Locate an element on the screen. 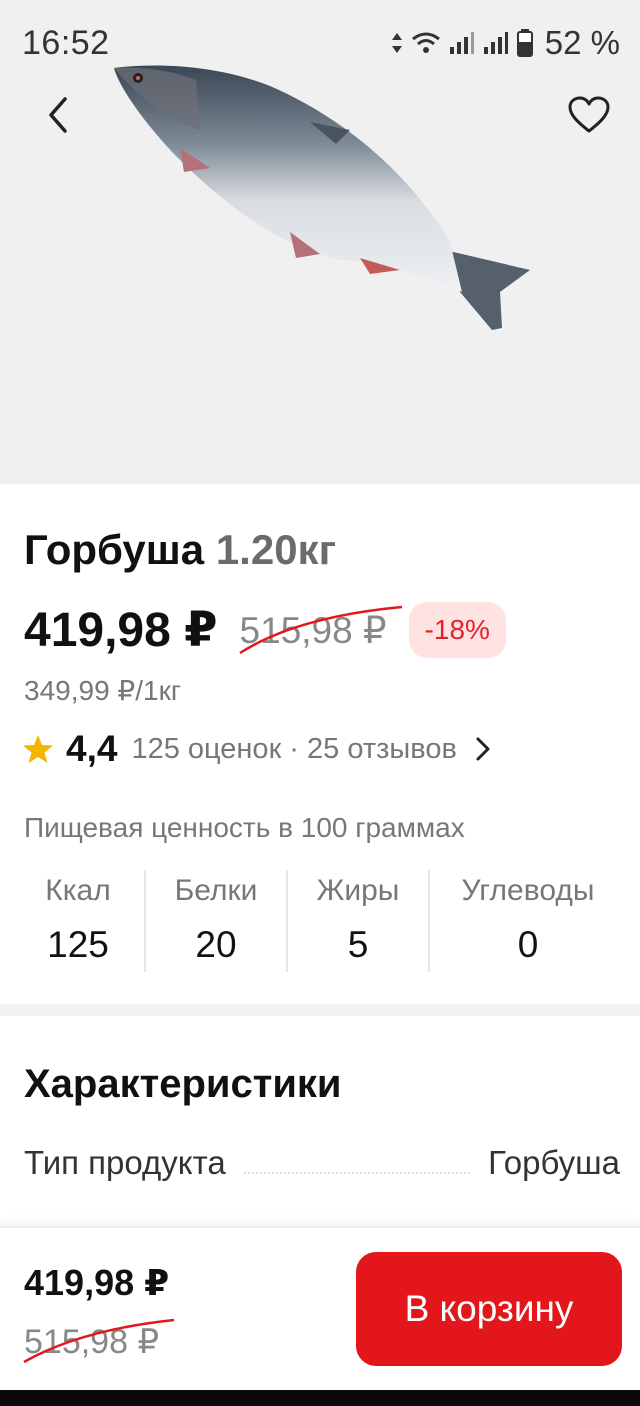 Image resolution: width=640 pixels, height=1406 pixels. add-to-cart-button: В корзину is located at coordinates (489, 1309).